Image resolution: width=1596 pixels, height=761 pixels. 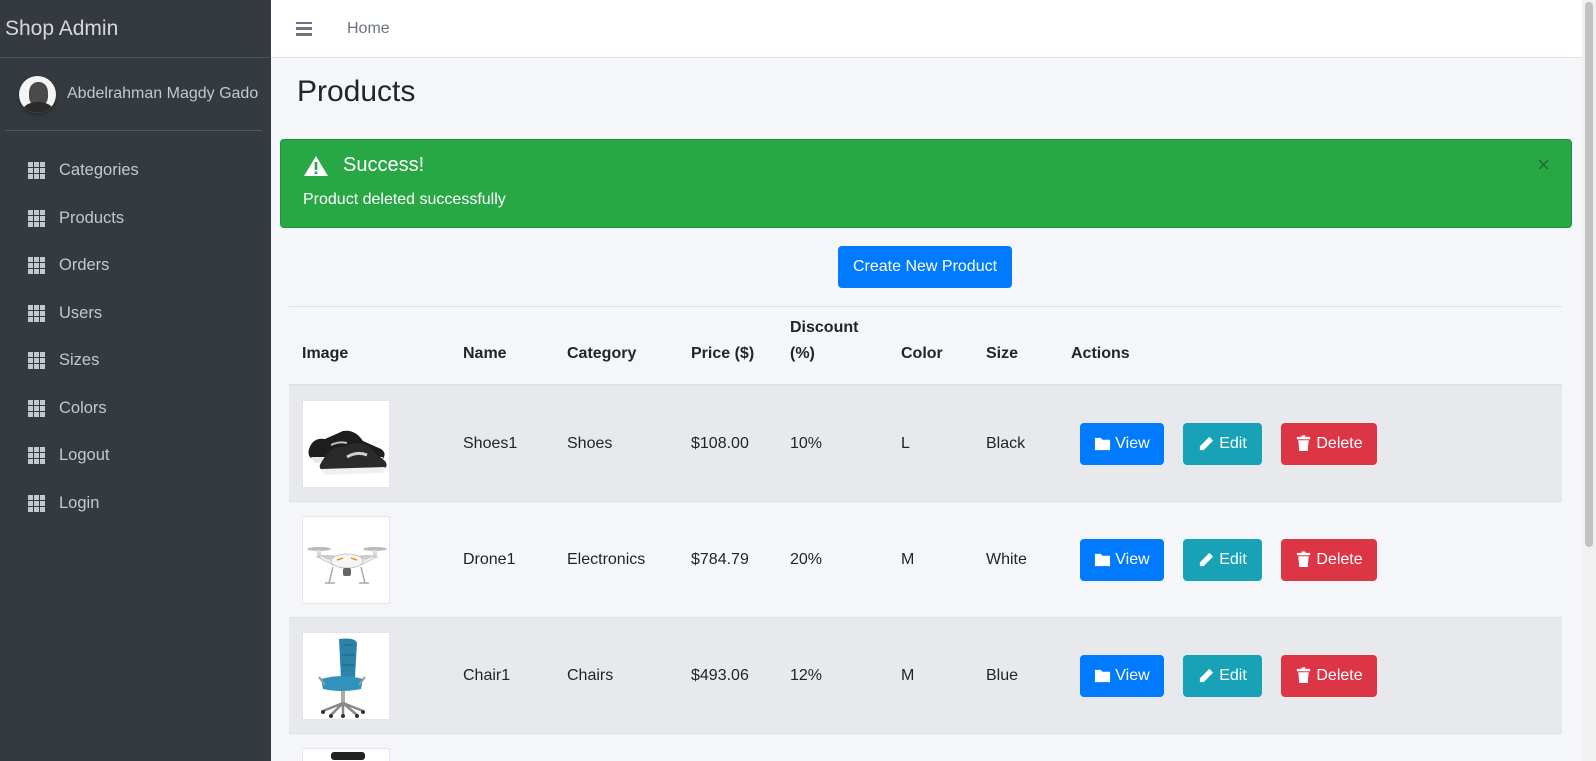 What do you see at coordinates (79, 502) in the screenshot?
I see `sidebar-item-label: Login` at bounding box center [79, 502].